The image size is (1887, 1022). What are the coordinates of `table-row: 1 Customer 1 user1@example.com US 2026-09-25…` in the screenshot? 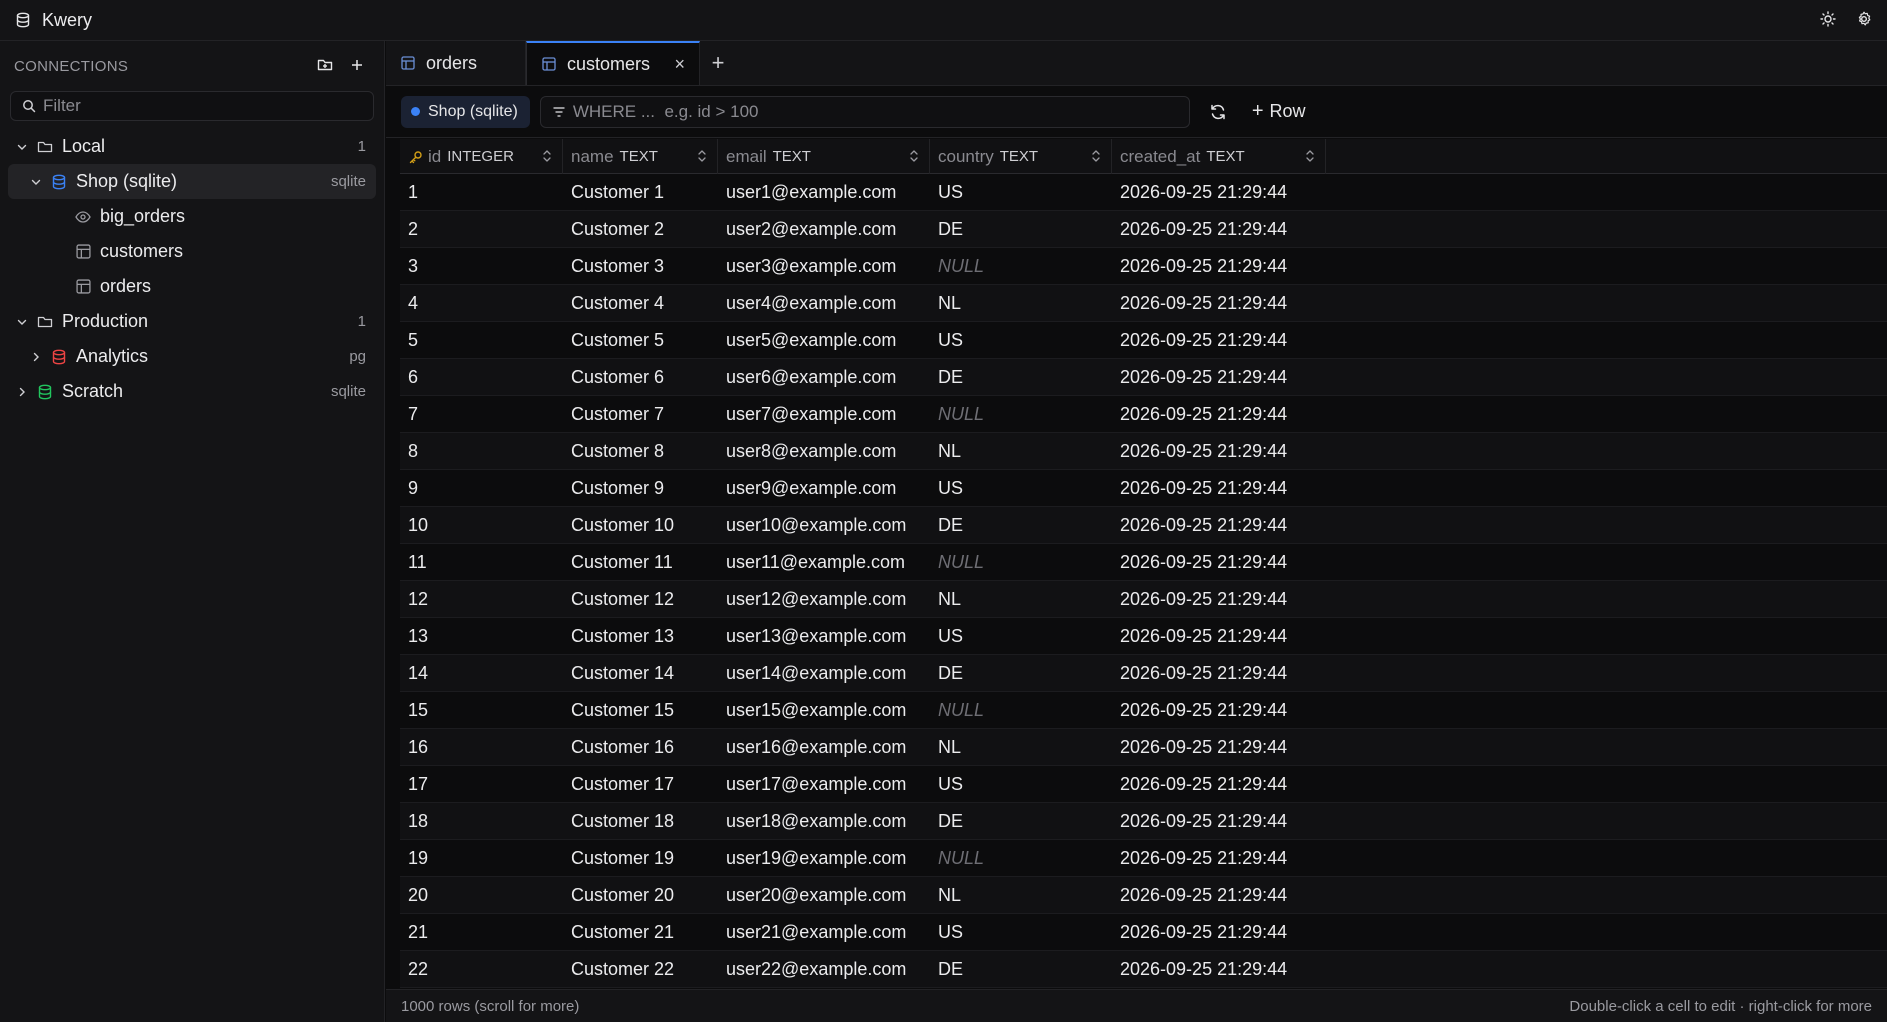 It's located at (1143, 192).